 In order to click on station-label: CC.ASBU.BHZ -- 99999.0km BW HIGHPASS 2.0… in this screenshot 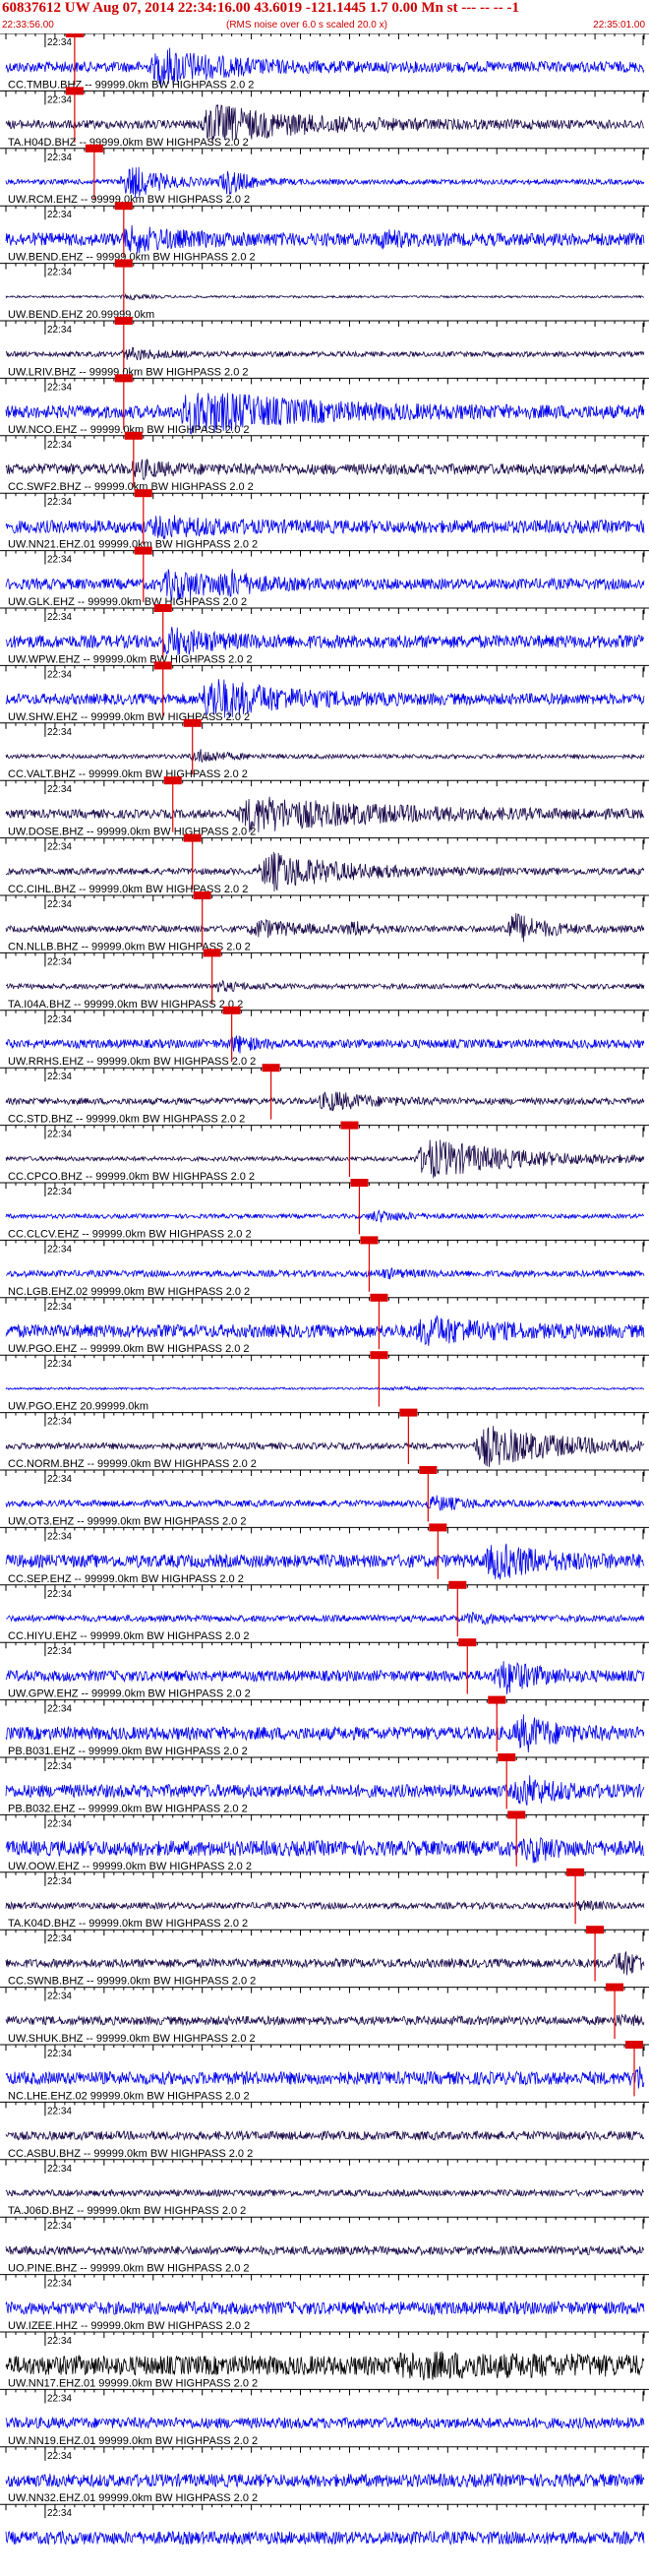, I will do `click(130, 2154)`.